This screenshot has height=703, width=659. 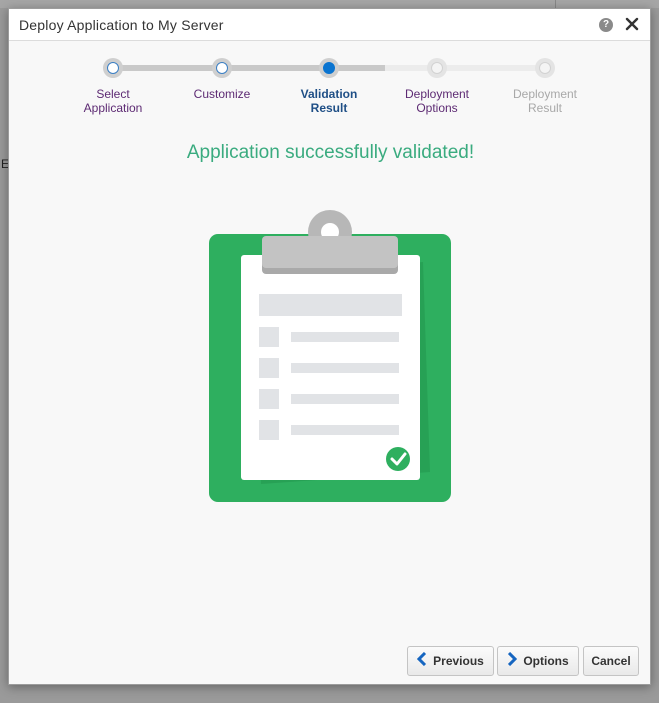 I want to click on previous-button: Previous, so click(x=450, y=661).